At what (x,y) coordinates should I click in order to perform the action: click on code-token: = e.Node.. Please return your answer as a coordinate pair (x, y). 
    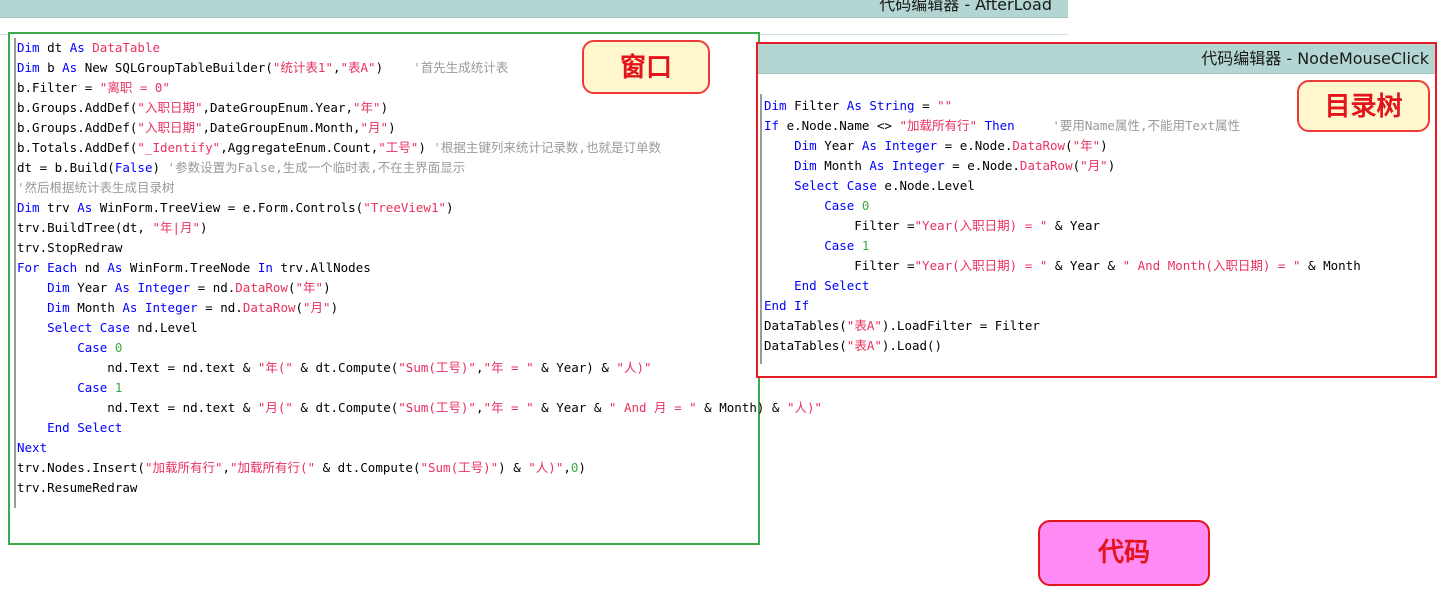
    Looking at the image, I should click on (975, 145).